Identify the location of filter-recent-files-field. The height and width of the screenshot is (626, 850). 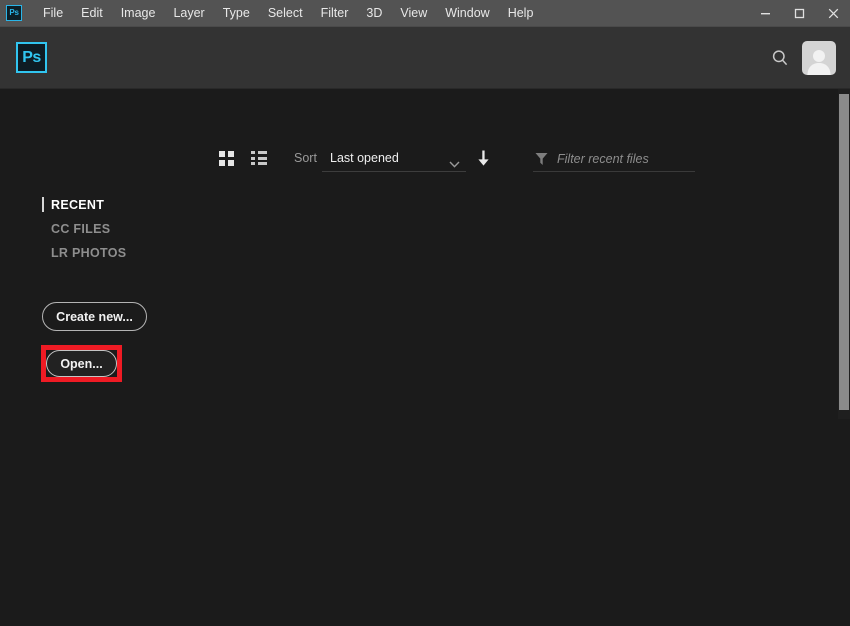
(614, 159).